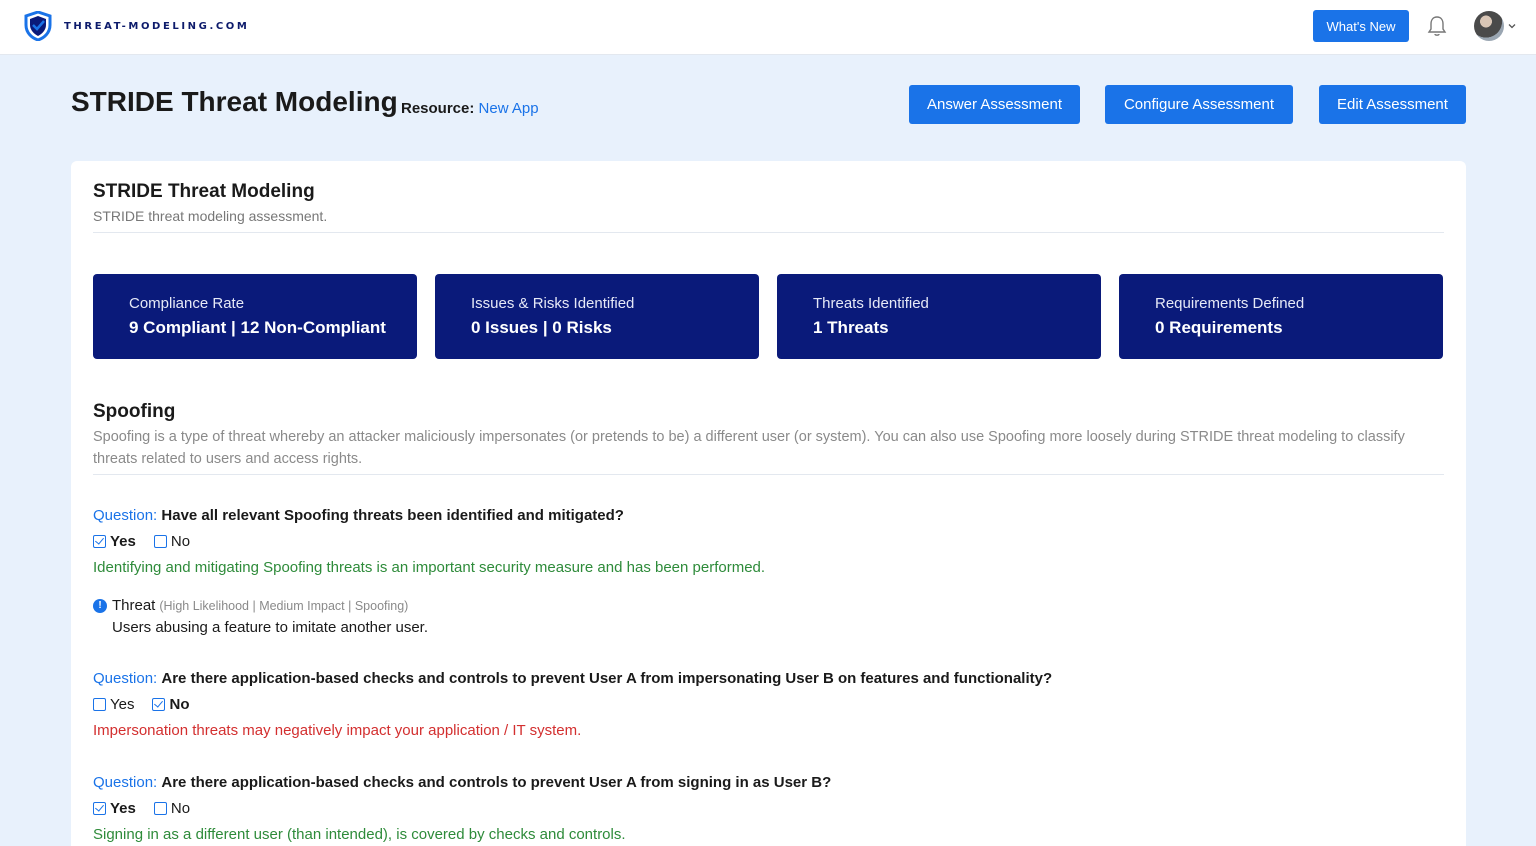 This screenshot has width=1536, height=846. Describe the element at coordinates (851, 327) in the screenshot. I see `stat-value: 1 Threats` at that location.